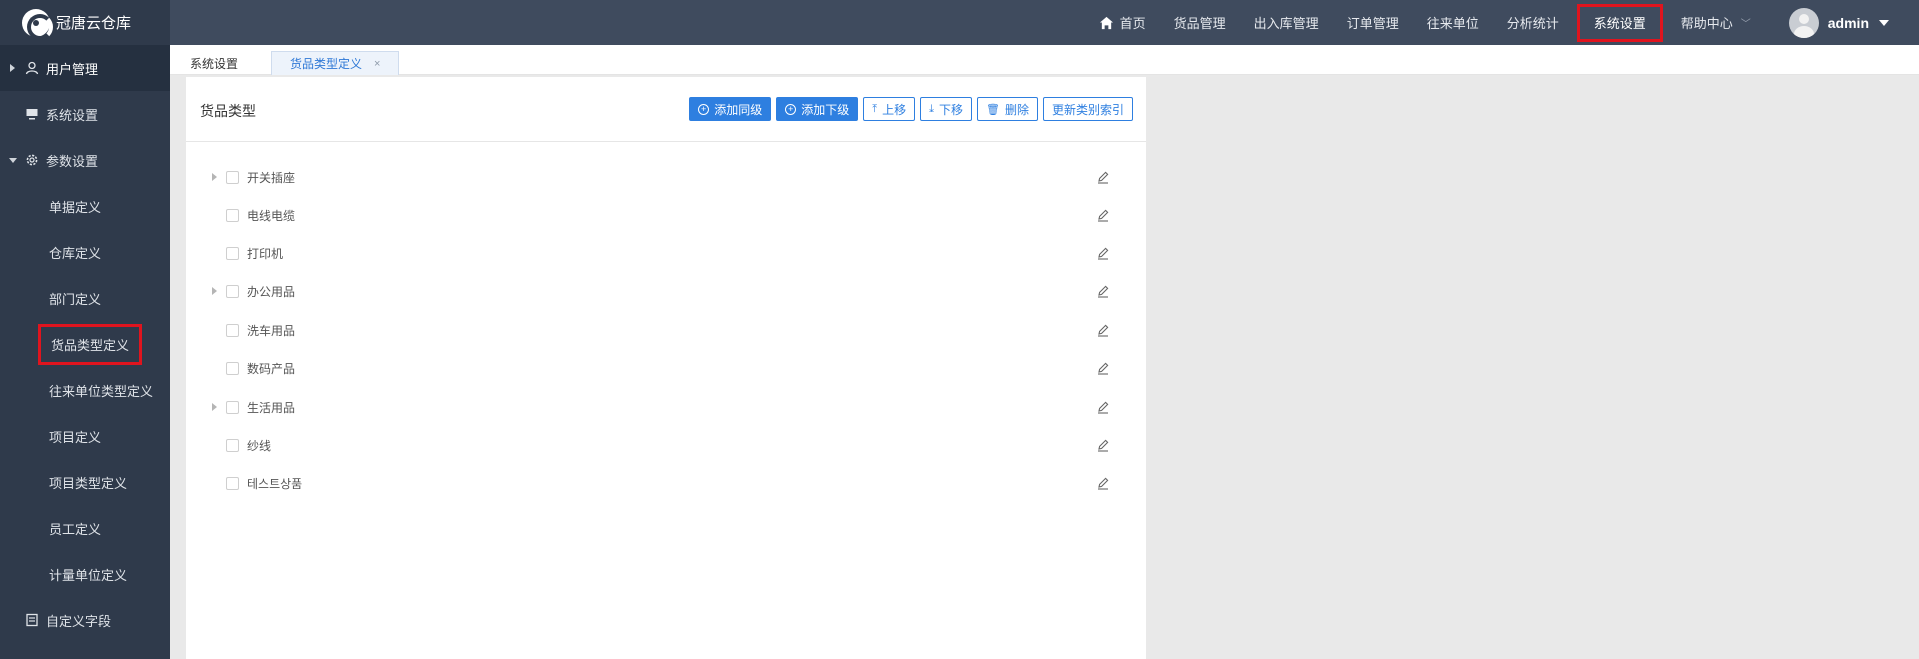 Image resolution: width=1919 pixels, height=659 pixels. I want to click on tree-label: 数码产品, so click(271, 369).